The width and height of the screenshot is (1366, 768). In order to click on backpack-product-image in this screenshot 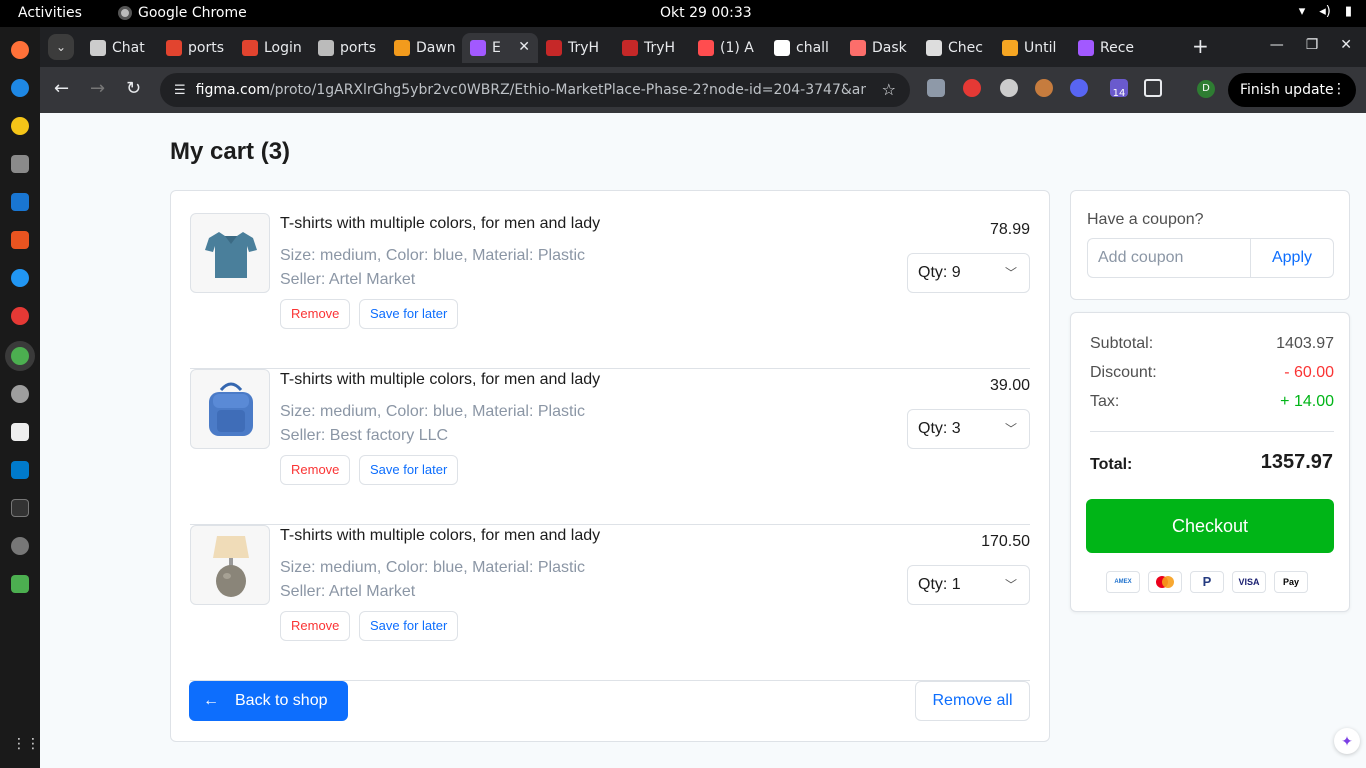, I will do `click(230, 409)`.